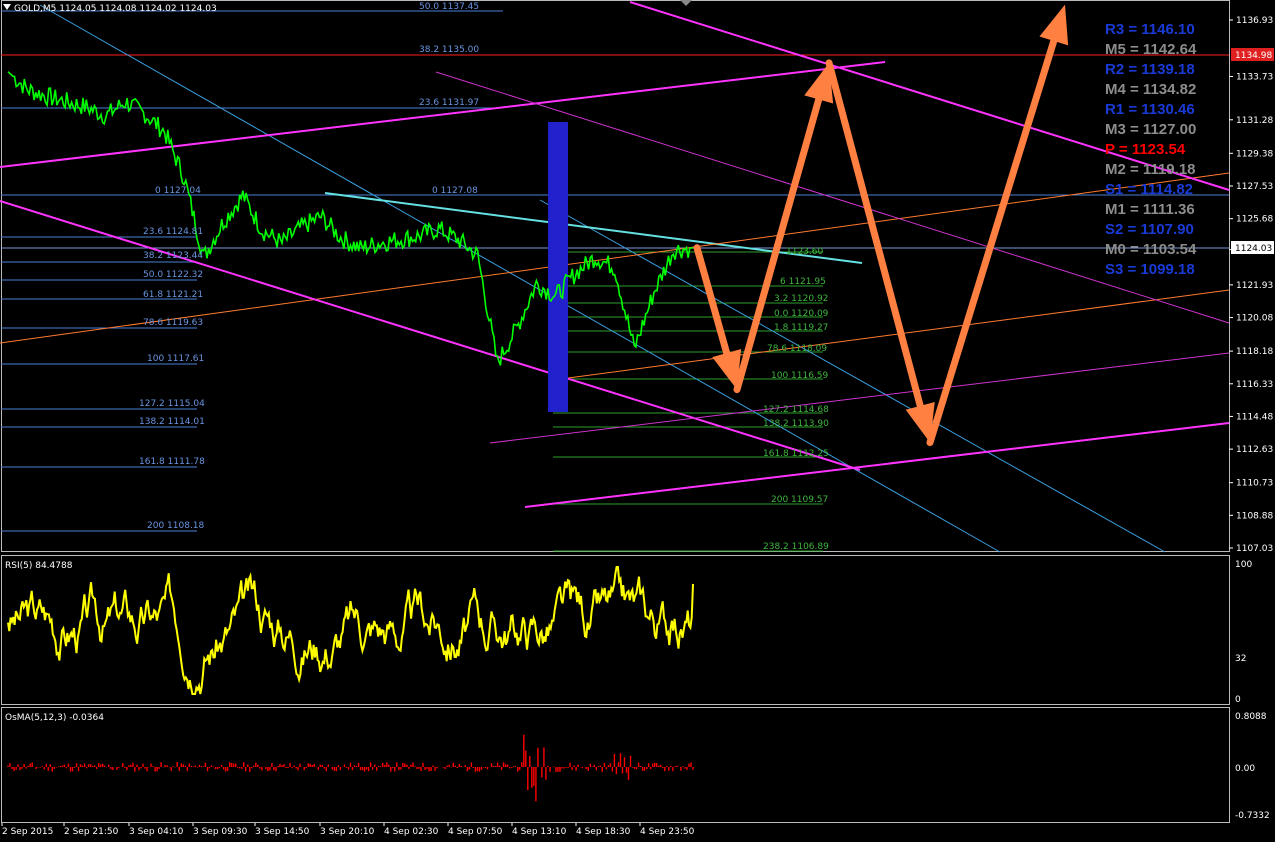 This screenshot has height=842, width=1275. I want to click on fibo-right-label-10: 200 1109.57, so click(799, 500).